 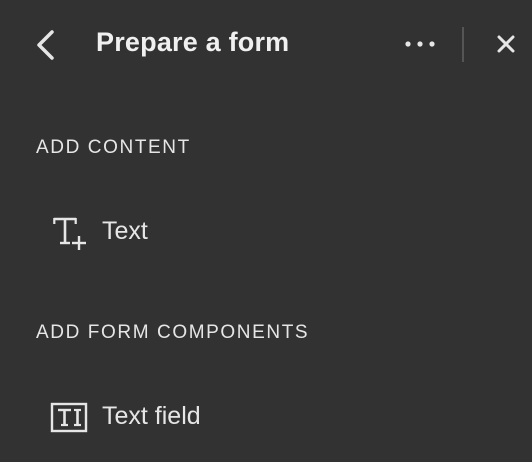 What do you see at coordinates (173, 332) in the screenshot?
I see `section-heading-add-form-components: ADD FORM COMPONENTS` at bounding box center [173, 332].